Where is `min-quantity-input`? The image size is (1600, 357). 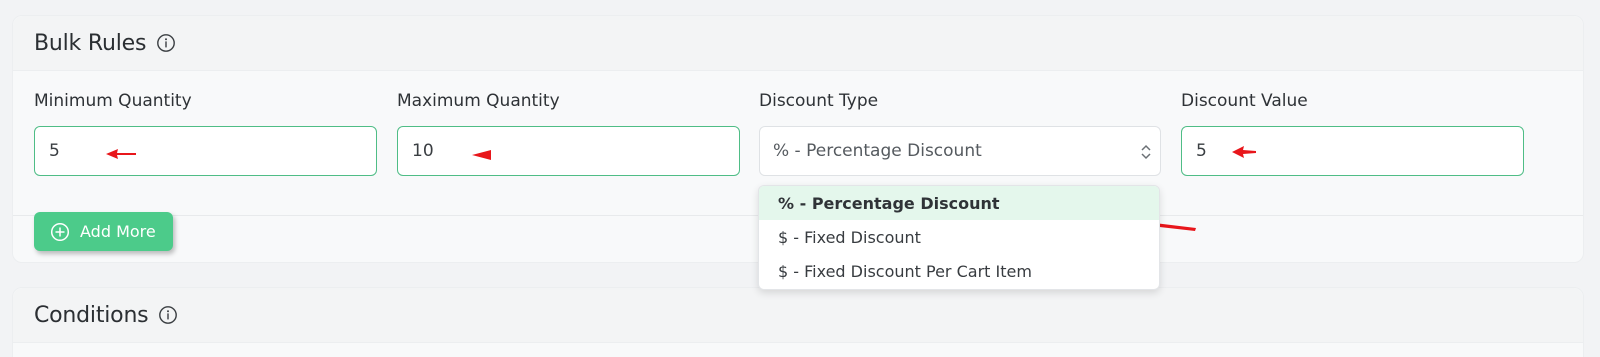 min-quantity-input is located at coordinates (205, 151).